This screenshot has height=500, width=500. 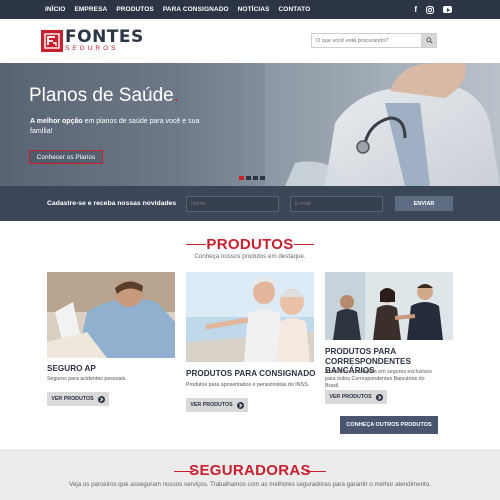 What do you see at coordinates (295, 9) in the screenshot?
I see `nav-item-contato: CONTATO` at bounding box center [295, 9].